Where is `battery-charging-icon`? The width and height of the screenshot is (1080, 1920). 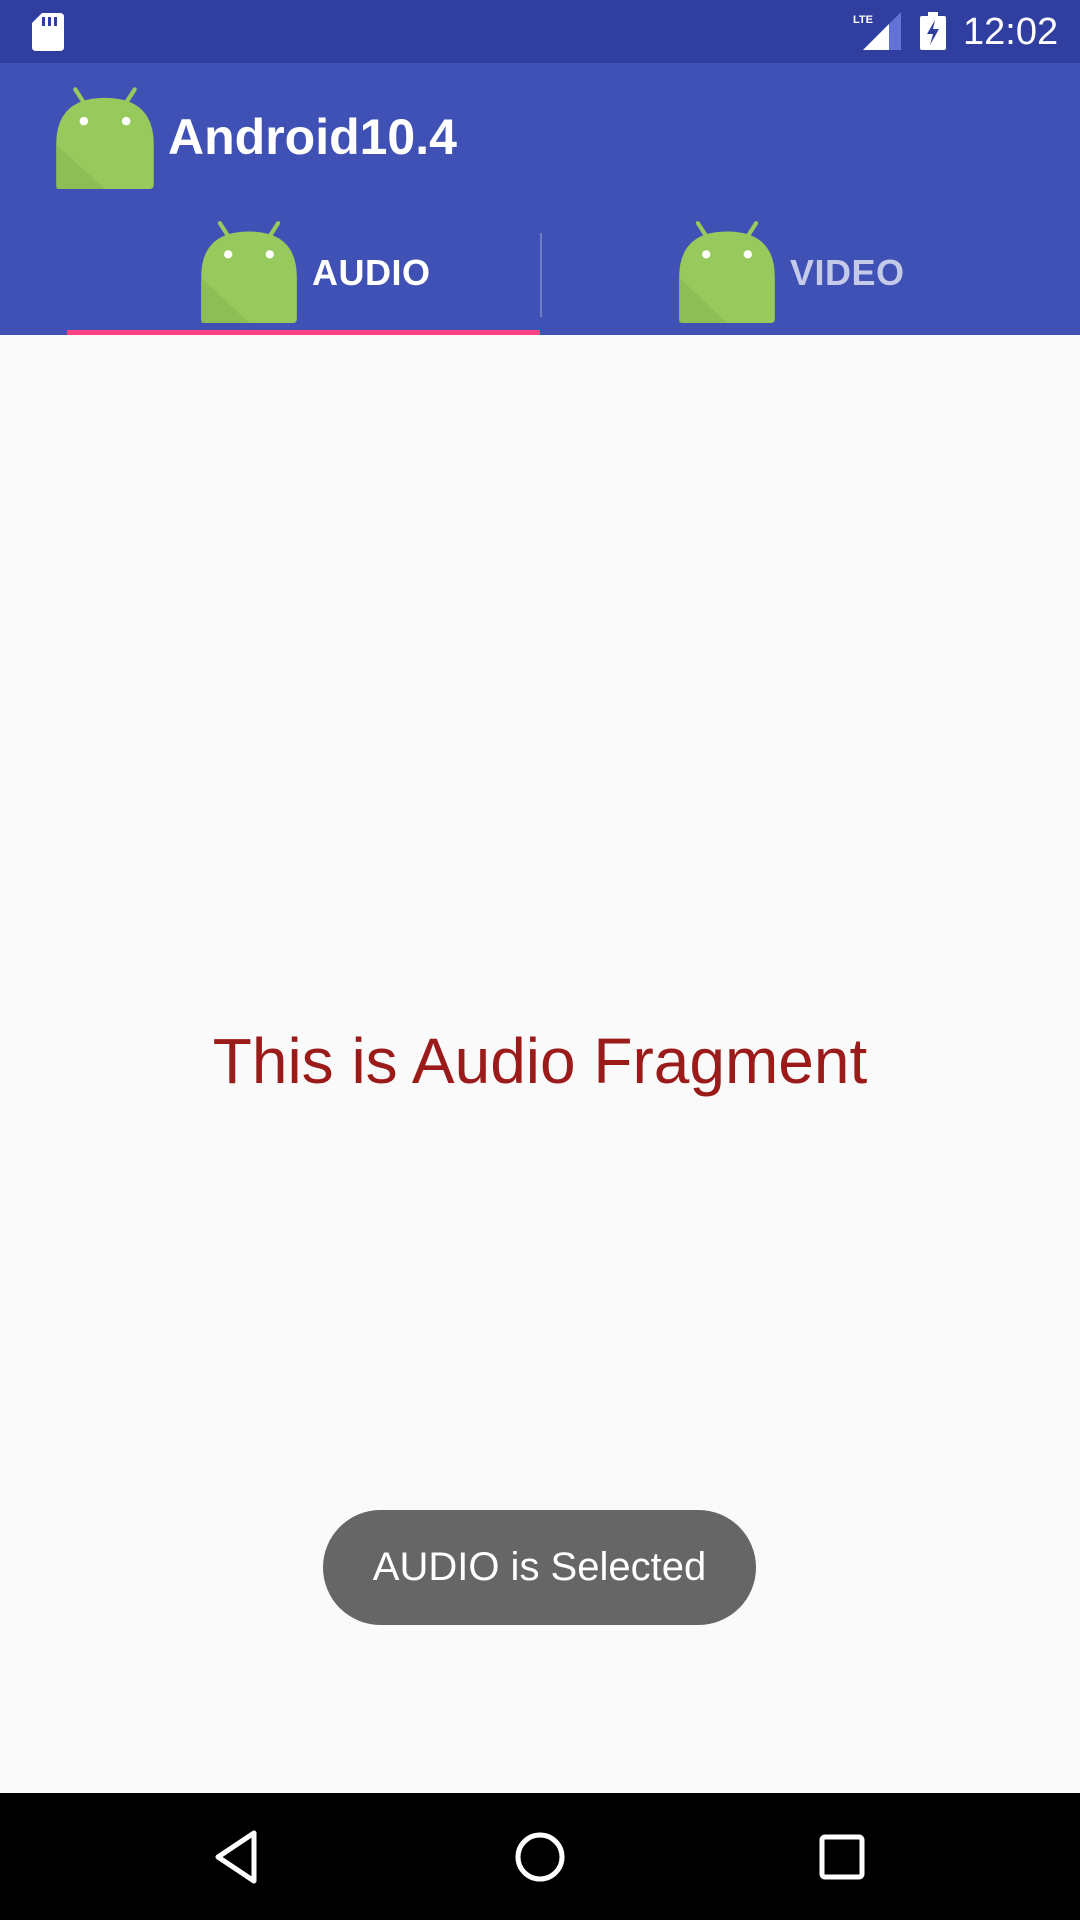
battery-charging-icon is located at coordinates (933, 31).